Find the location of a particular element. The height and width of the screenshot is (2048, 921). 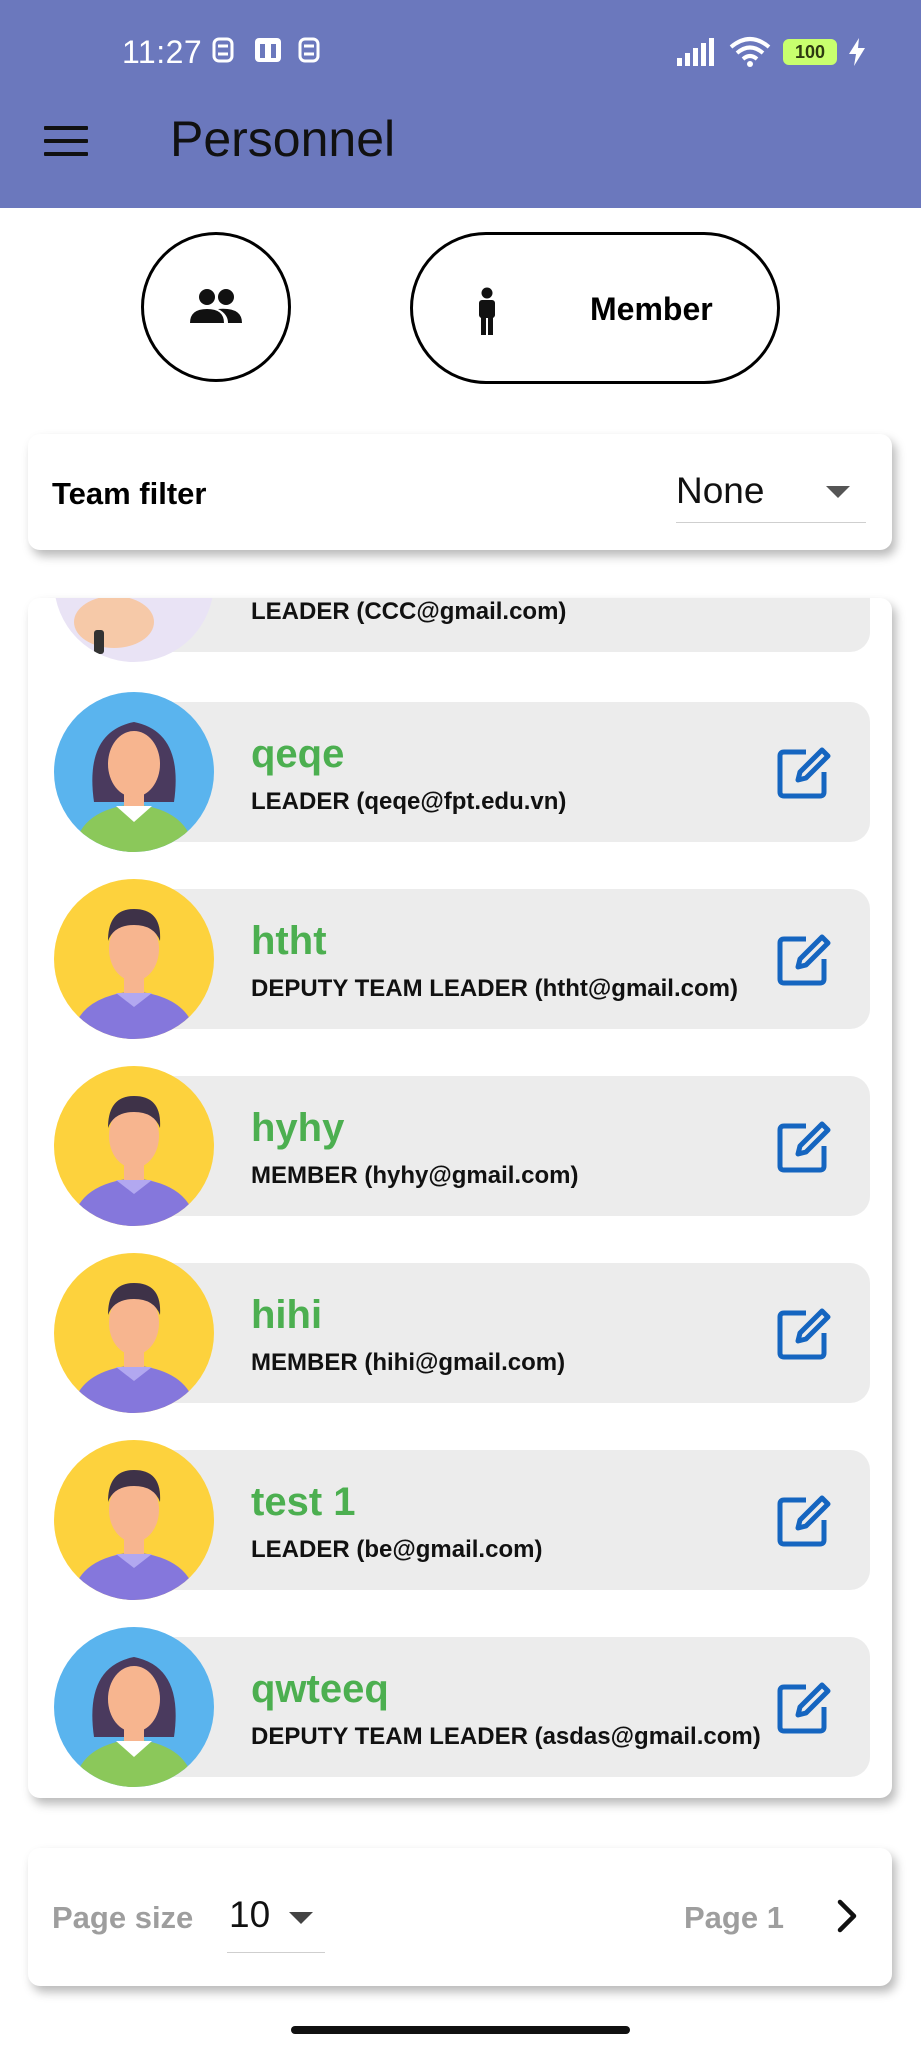

battery-level: 100 is located at coordinates (810, 51).